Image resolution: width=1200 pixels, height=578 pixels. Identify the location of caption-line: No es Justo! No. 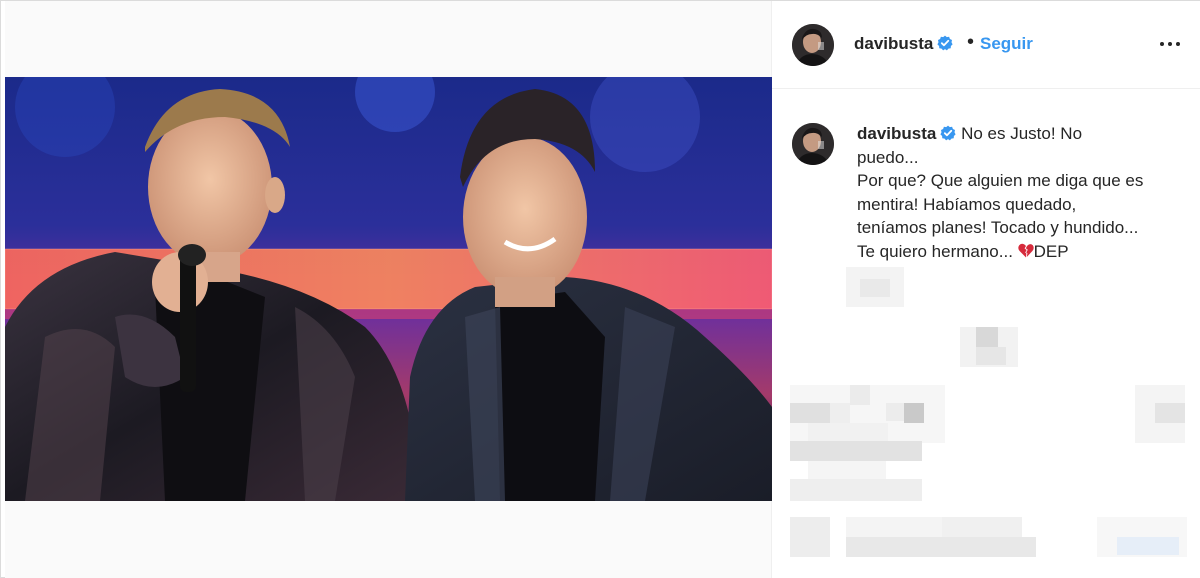
(1022, 133).